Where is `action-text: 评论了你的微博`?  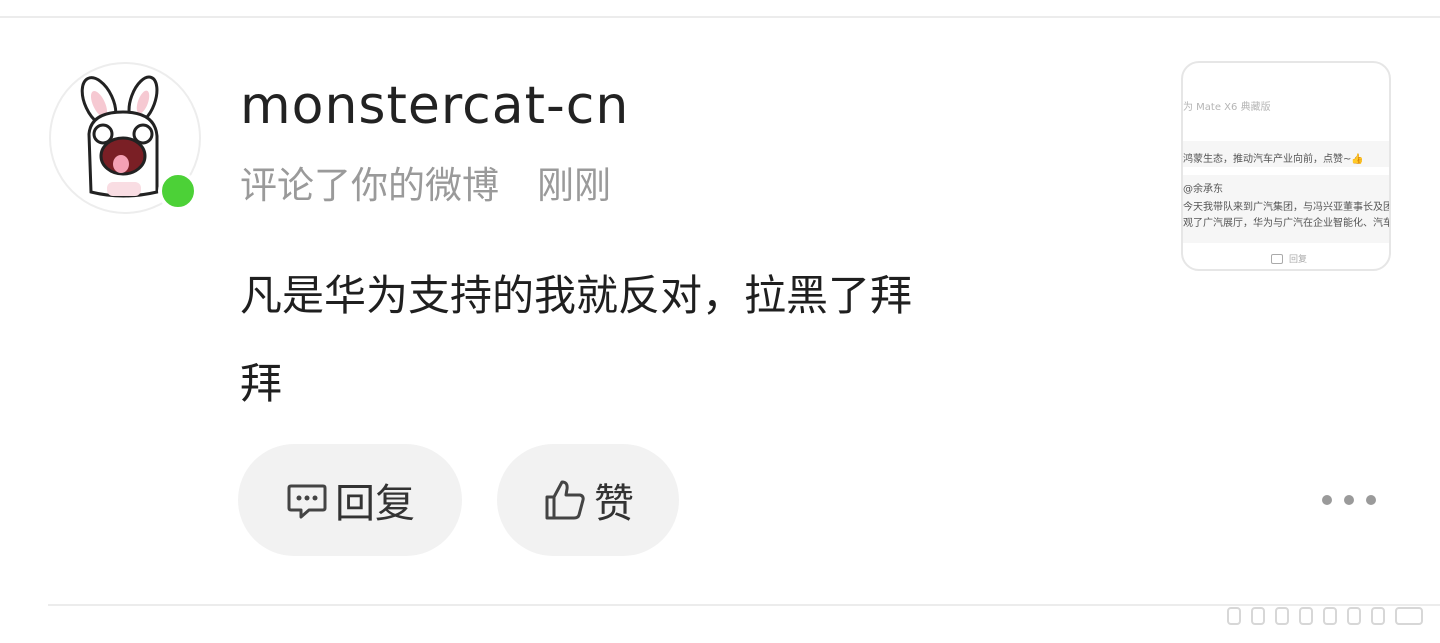
action-text: 评论了你的微博 is located at coordinates (369, 185).